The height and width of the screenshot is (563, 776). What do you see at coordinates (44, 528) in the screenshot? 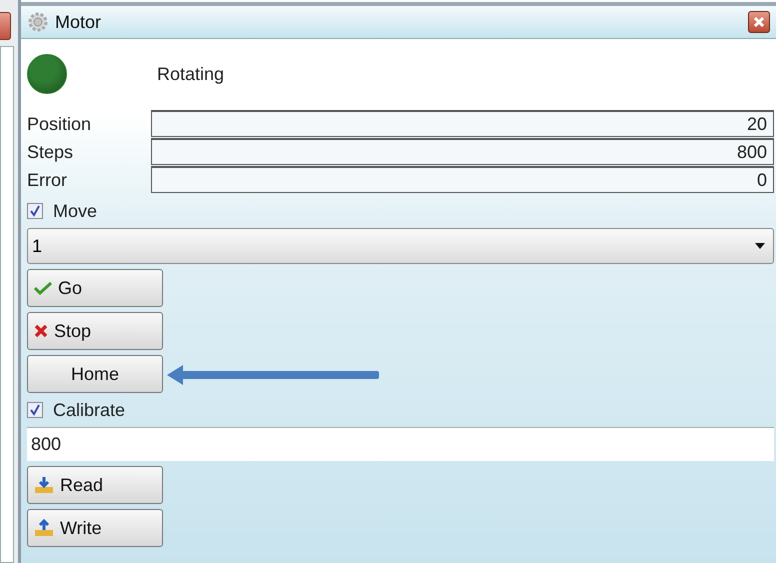
I see `upload-icon` at bounding box center [44, 528].